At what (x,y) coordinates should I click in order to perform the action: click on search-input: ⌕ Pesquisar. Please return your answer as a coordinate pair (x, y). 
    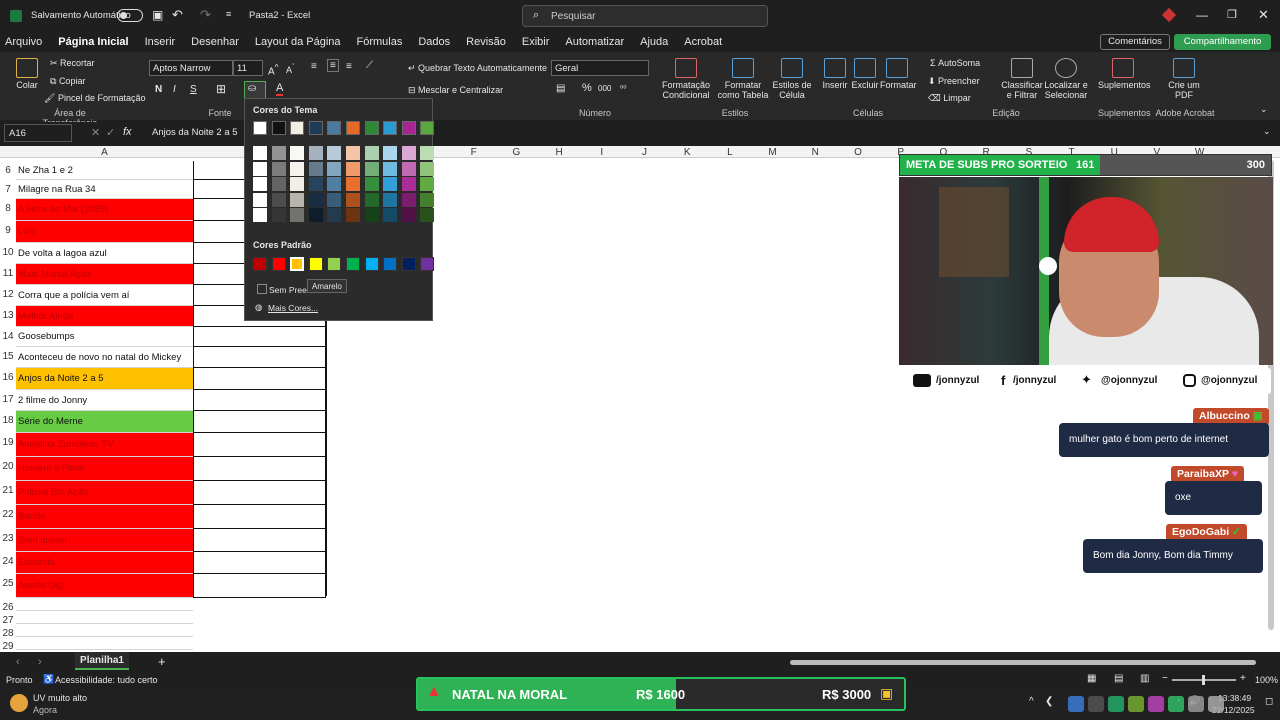
    Looking at the image, I should click on (645, 16).